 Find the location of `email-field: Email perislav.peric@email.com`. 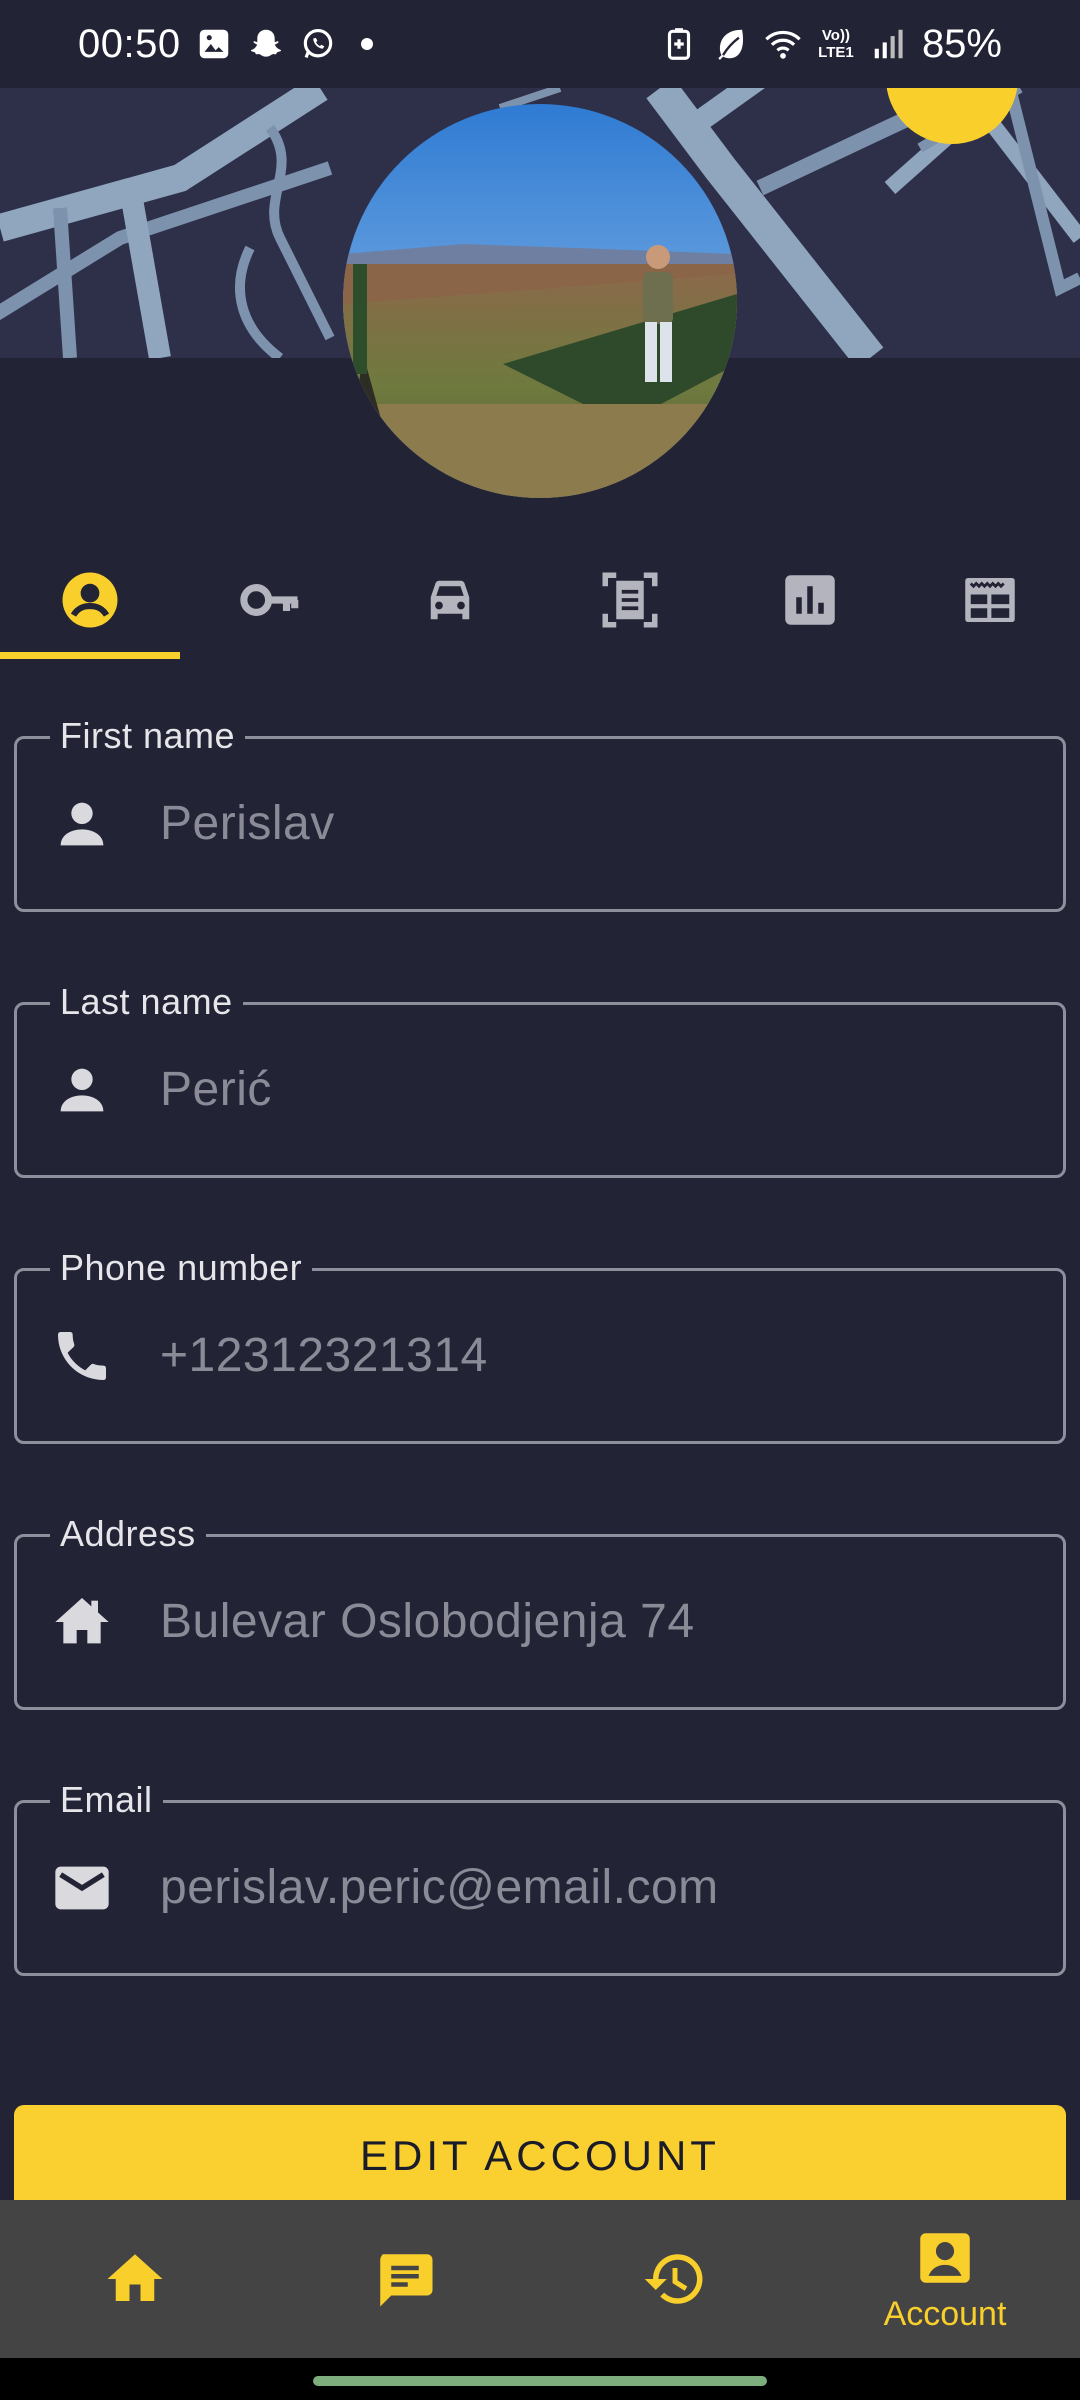

email-field: Email perislav.peric@email.com is located at coordinates (540, 1877).